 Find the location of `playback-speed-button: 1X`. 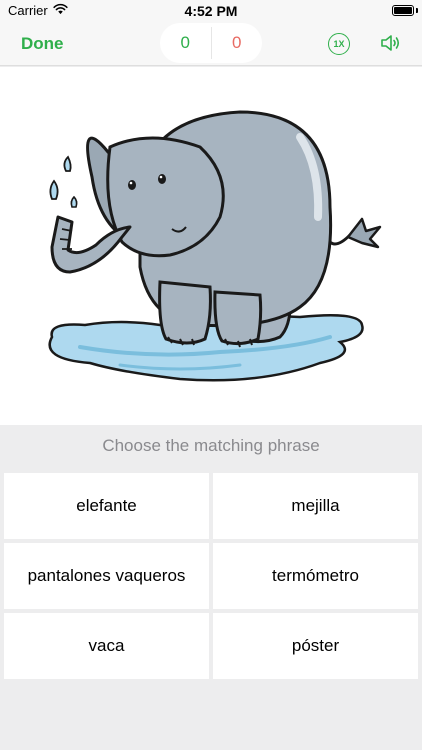

playback-speed-button: 1X is located at coordinates (339, 44).